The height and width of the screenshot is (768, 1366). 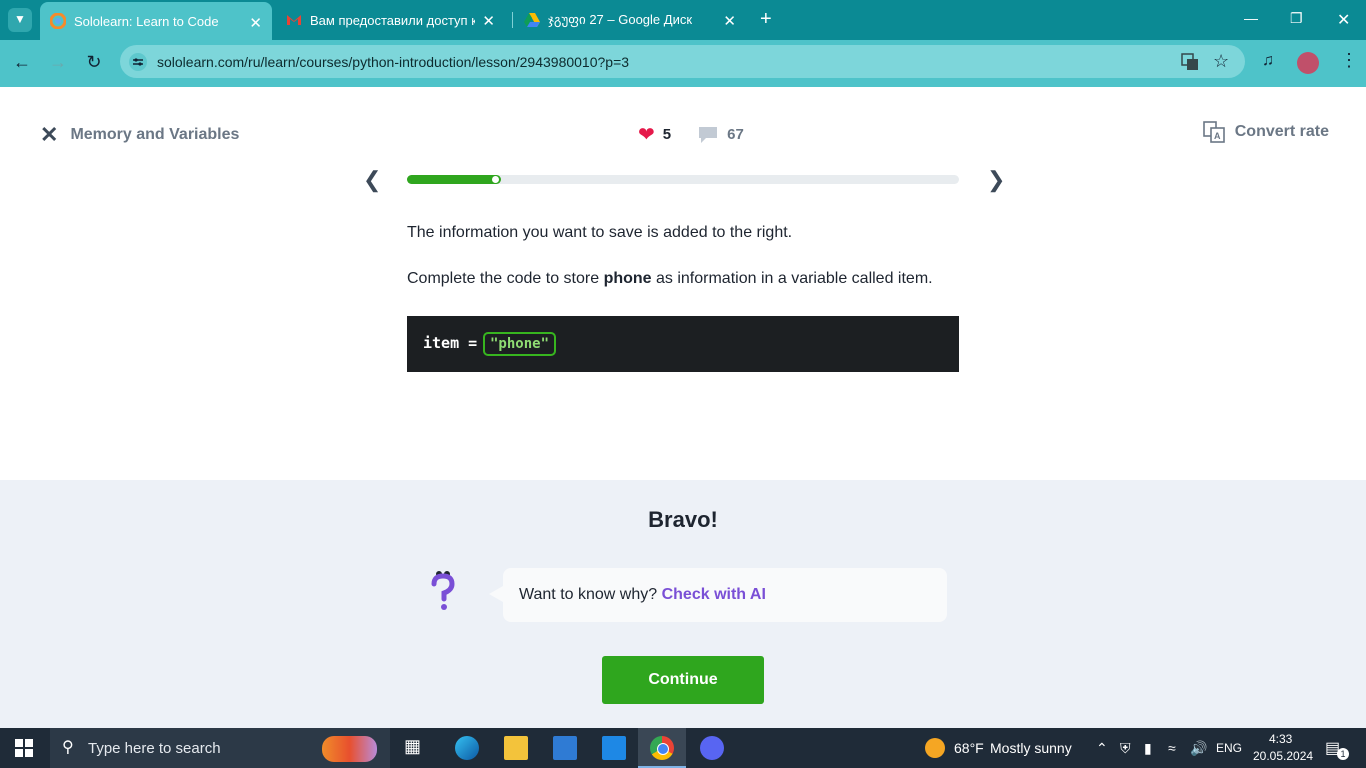 I want to click on lesson-stats: ❤ 5 67, so click(x=691, y=134).